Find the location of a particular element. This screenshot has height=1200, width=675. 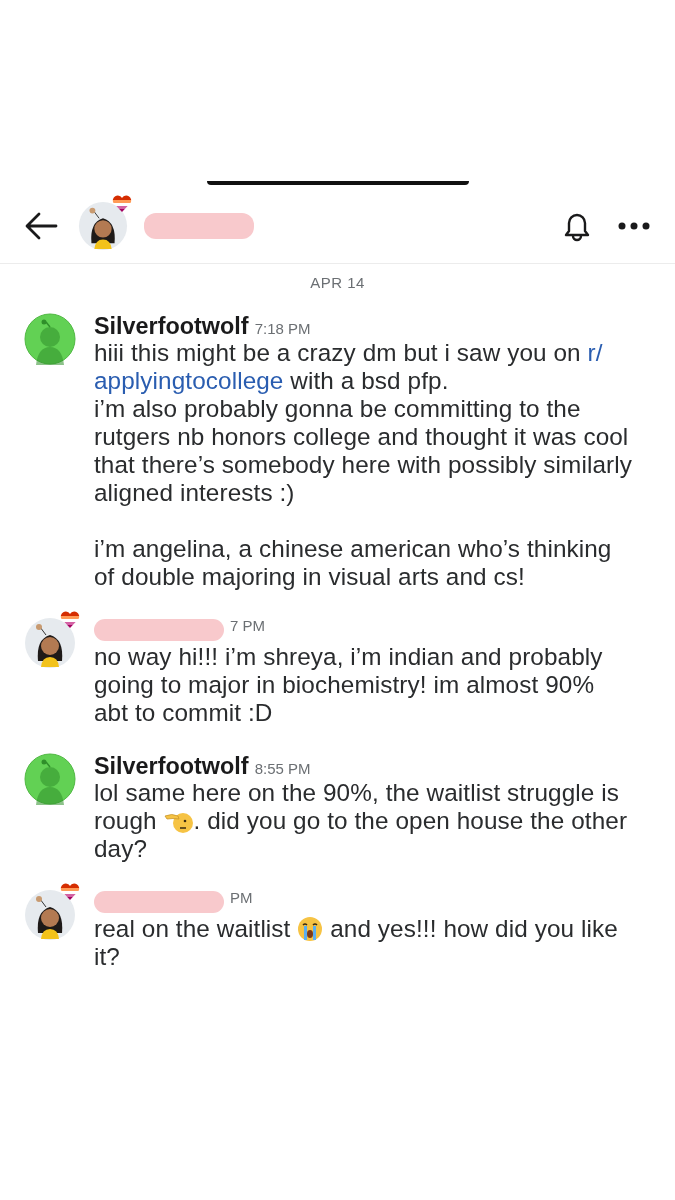

saluting-face-icon is located at coordinates (178, 822).